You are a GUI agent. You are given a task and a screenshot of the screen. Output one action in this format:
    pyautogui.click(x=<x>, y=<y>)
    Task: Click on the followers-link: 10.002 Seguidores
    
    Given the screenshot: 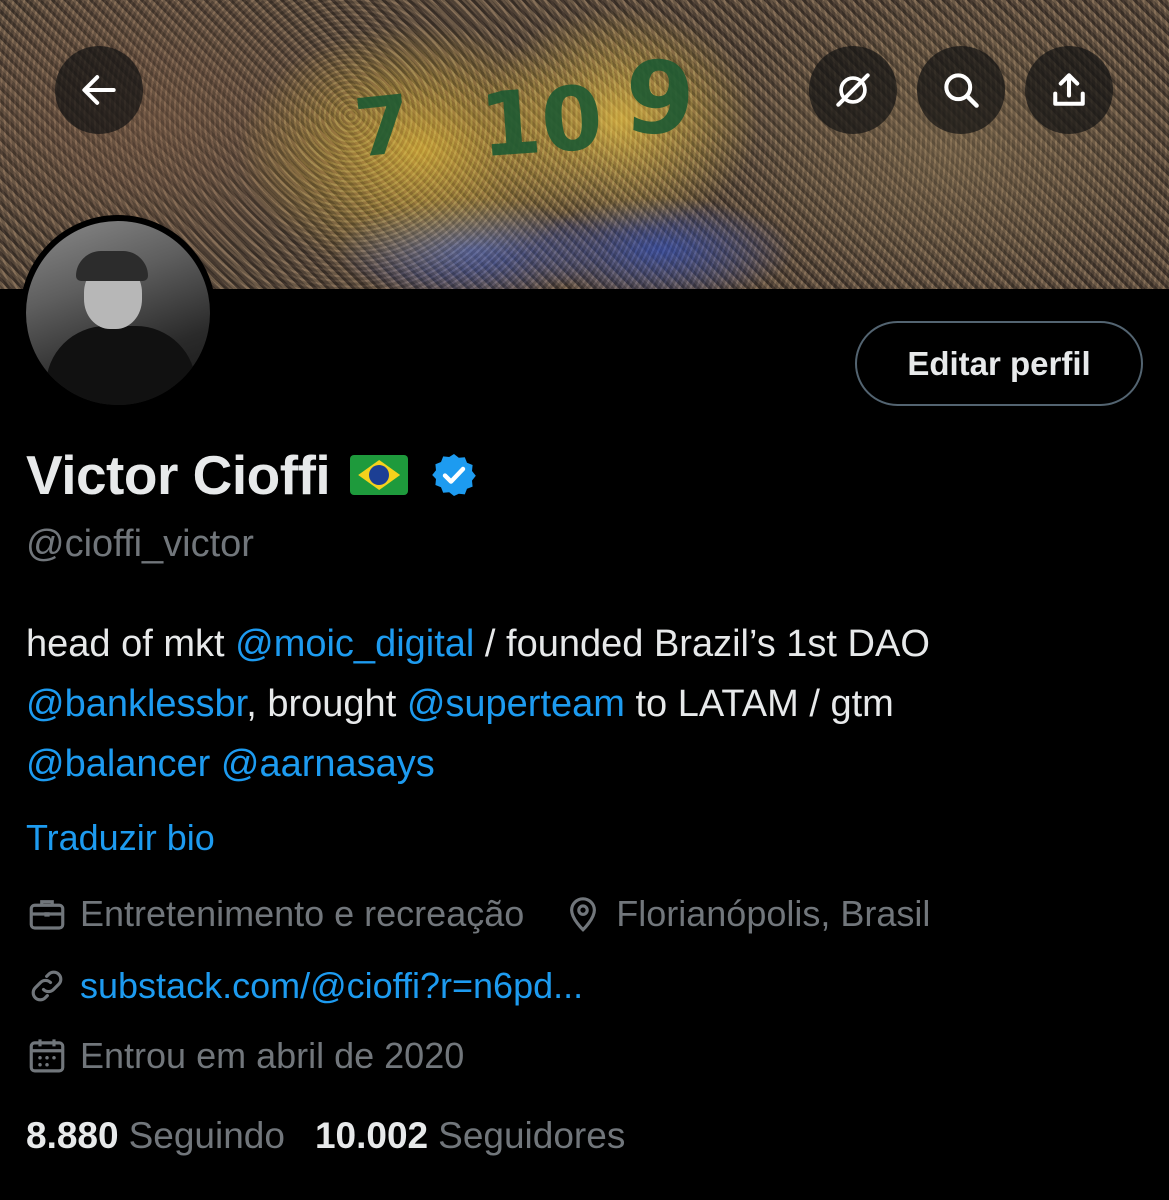 What is the action you would take?
    pyautogui.click(x=470, y=1136)
    